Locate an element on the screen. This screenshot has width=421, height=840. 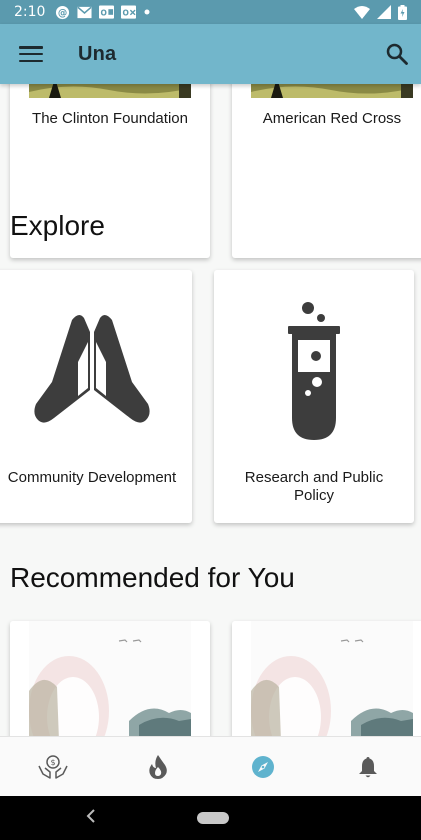
cell-signal-icon is located at coordinates (384, 12).